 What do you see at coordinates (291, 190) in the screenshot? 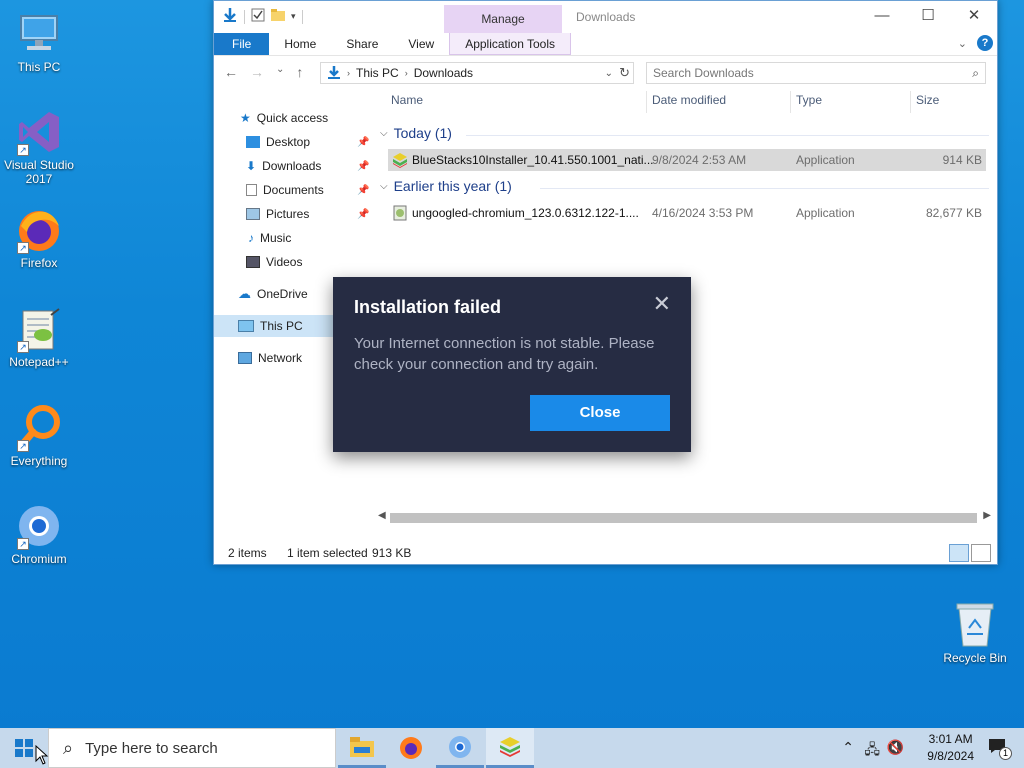
I see `nav-item-documents: Documents 📌` at bounding box center [291, 190].